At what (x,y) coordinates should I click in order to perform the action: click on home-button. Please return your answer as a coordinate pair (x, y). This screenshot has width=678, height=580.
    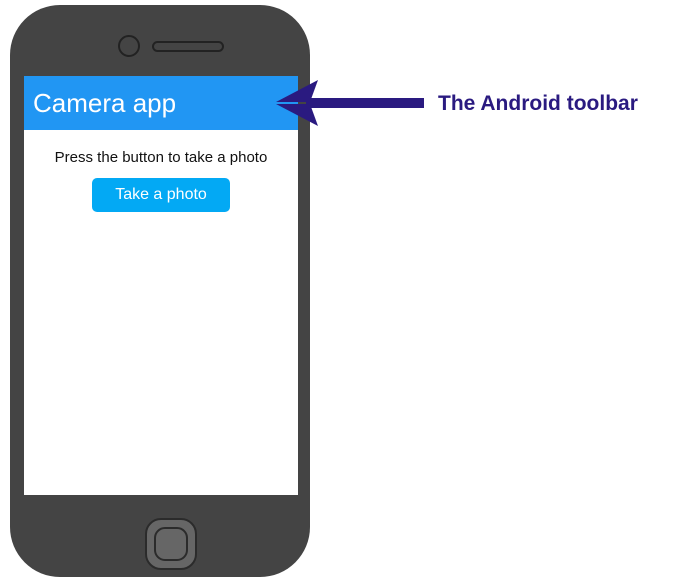
    Looking at the image, I should click on (171, 544).